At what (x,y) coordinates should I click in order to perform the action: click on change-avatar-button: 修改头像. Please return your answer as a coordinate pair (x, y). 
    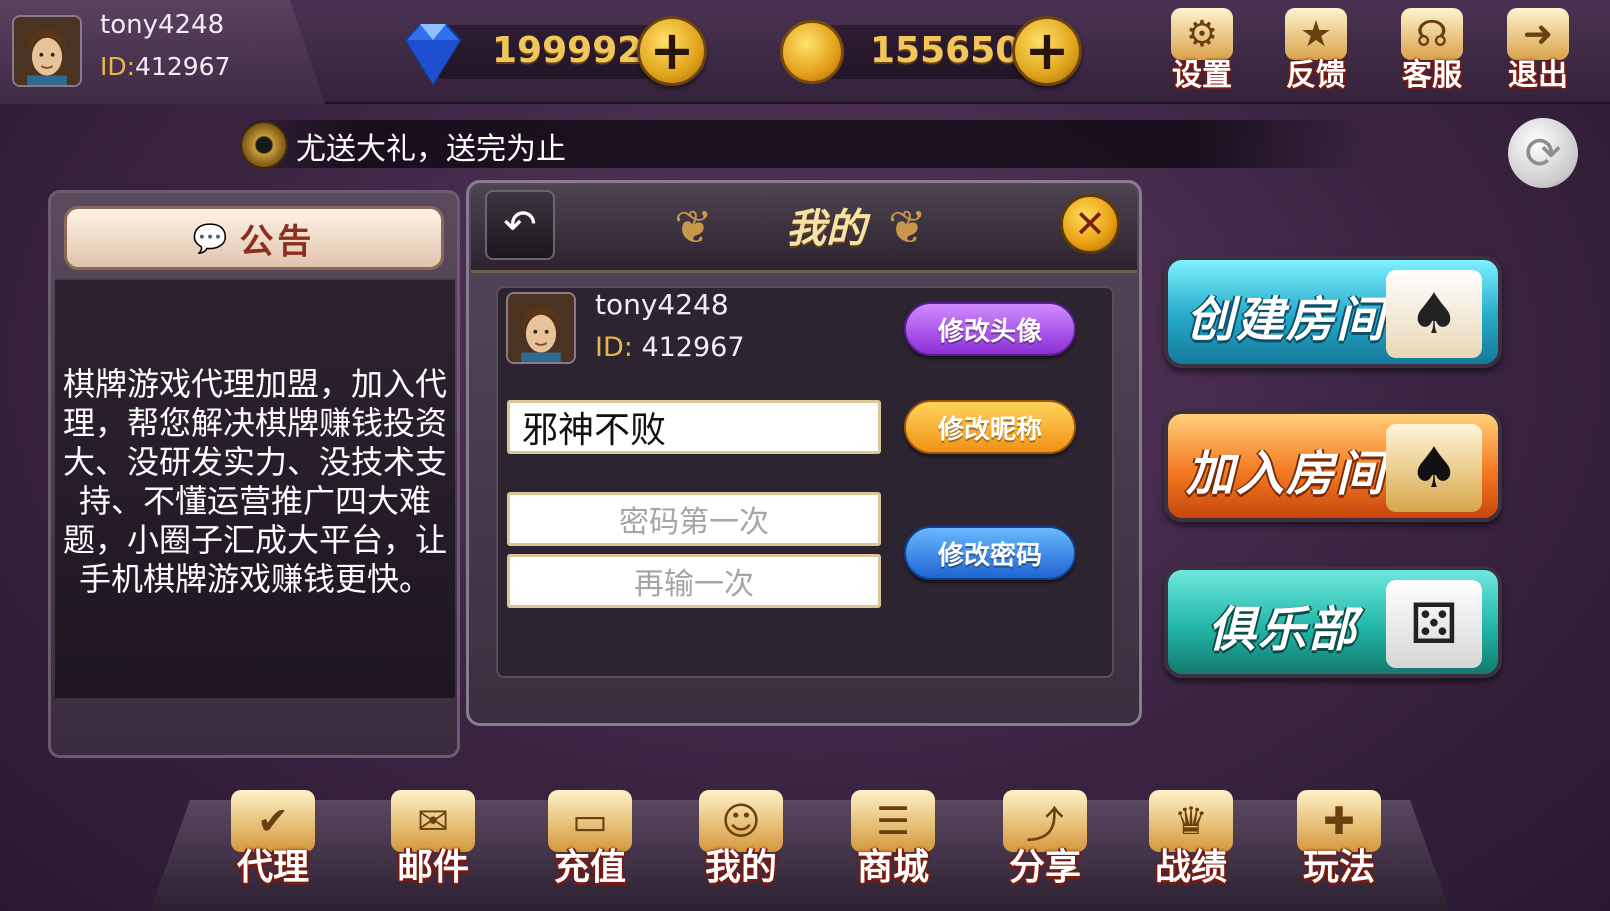
    Looking at the image, I should click on (990, 329).